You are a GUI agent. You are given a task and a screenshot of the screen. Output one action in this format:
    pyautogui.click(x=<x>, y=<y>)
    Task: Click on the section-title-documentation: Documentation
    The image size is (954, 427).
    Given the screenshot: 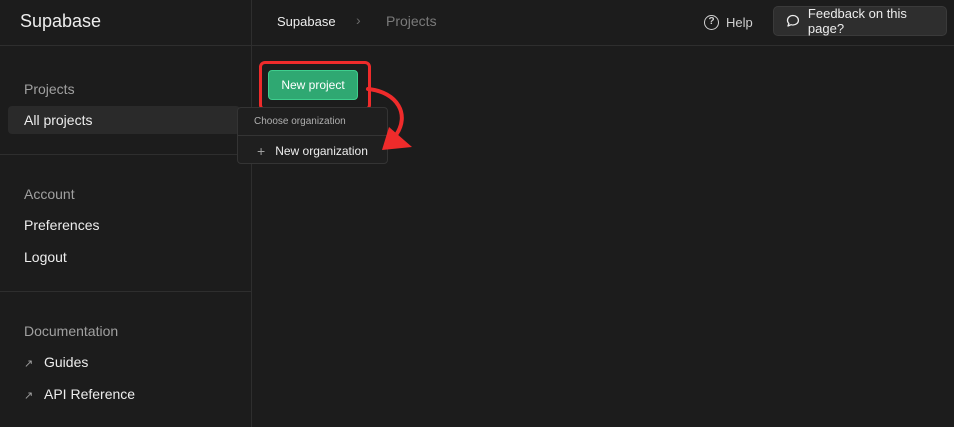 What is the action you would take?
    pyautogui.click(x=71, y=331)
    